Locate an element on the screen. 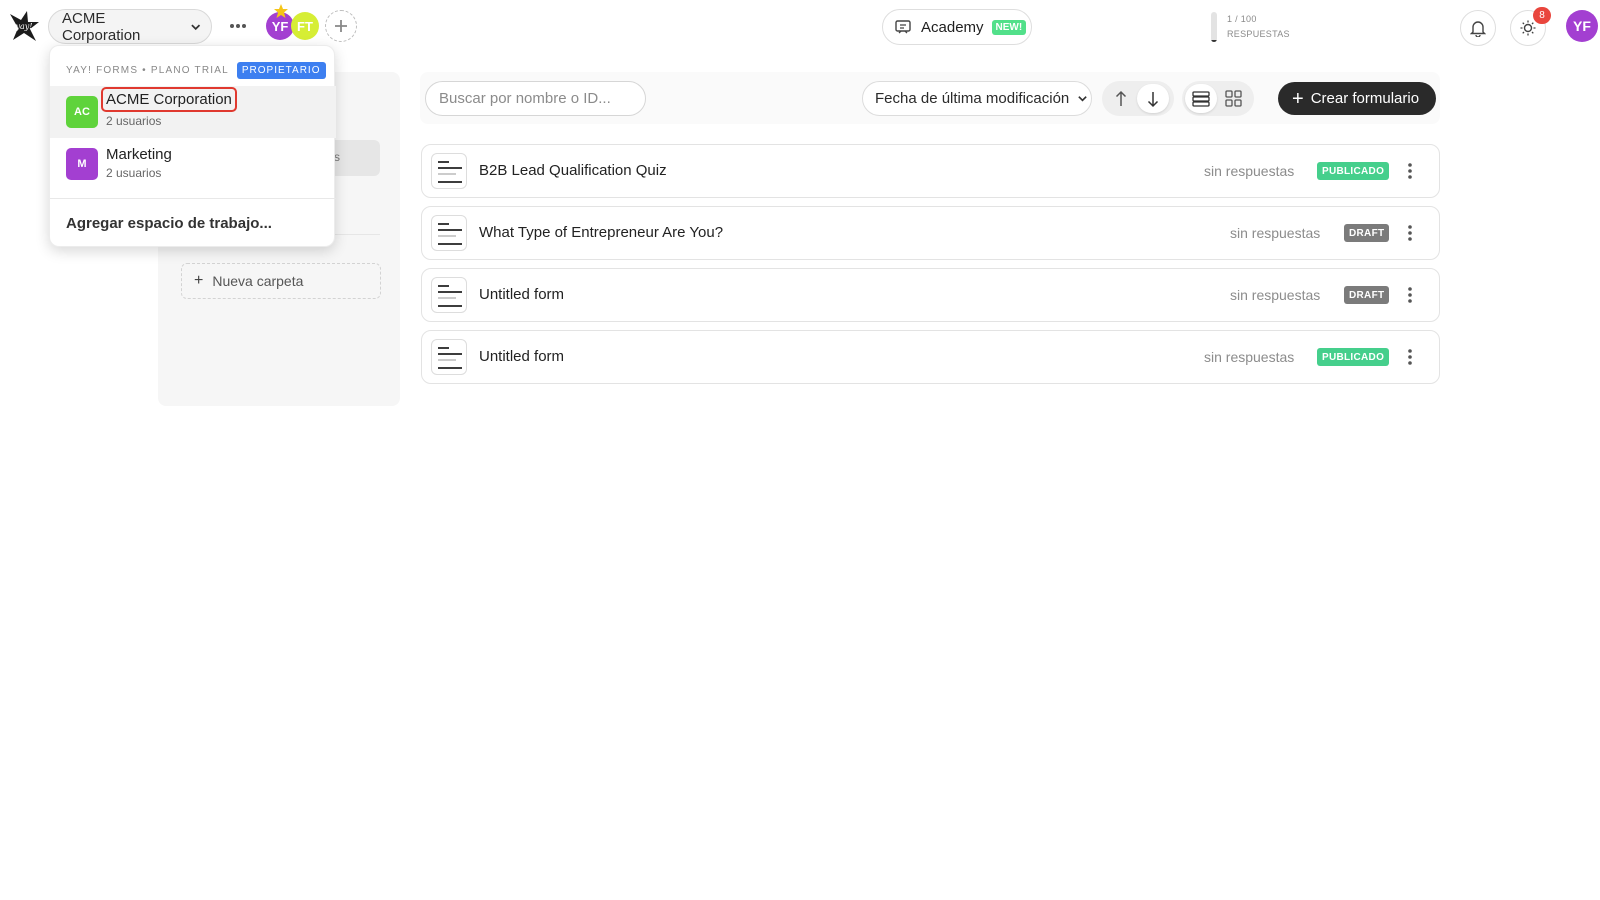 The height and width of the screenshot is (900, 1600). sort-select: Fecha de última modificación is located at coordinates (977, 98).